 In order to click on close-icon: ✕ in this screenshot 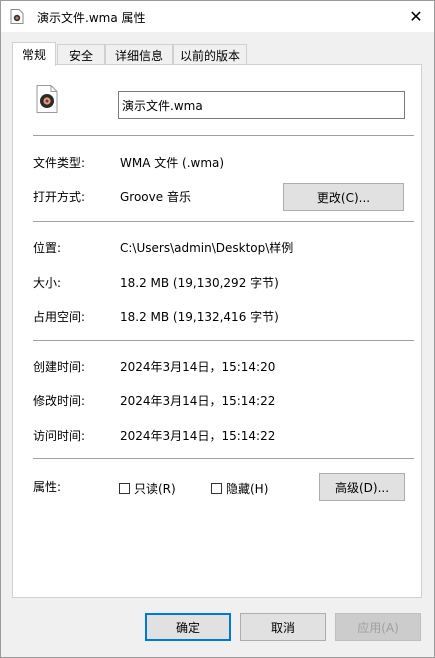, I will do `click(416, 16)`.